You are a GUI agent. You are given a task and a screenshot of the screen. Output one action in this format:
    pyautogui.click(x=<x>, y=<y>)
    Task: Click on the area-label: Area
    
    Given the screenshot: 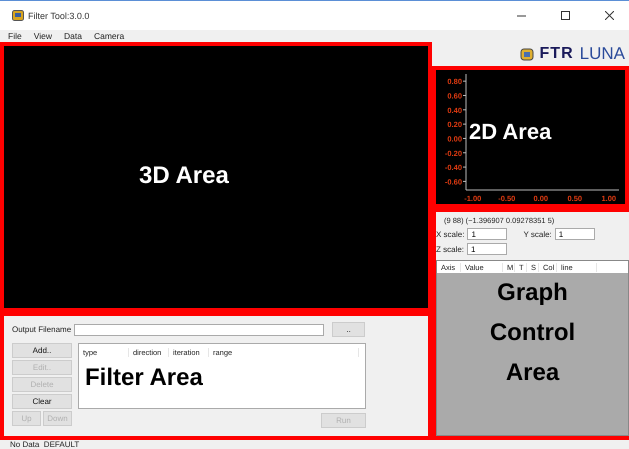 What is the action you would take?
    pyautogui.click(x=533, y=373)
    